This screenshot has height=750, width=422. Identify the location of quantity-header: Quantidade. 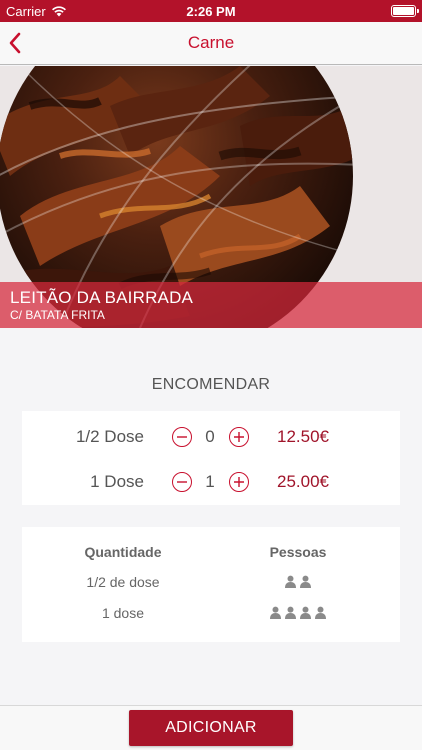
(123, 552).